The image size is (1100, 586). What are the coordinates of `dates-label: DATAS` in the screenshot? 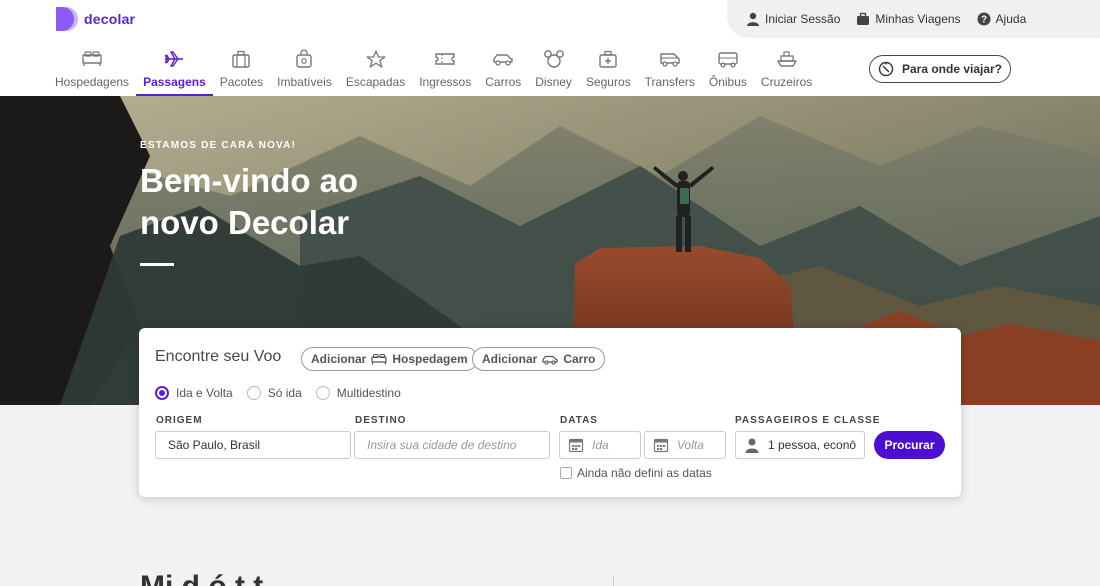 It's located at (579, 420).